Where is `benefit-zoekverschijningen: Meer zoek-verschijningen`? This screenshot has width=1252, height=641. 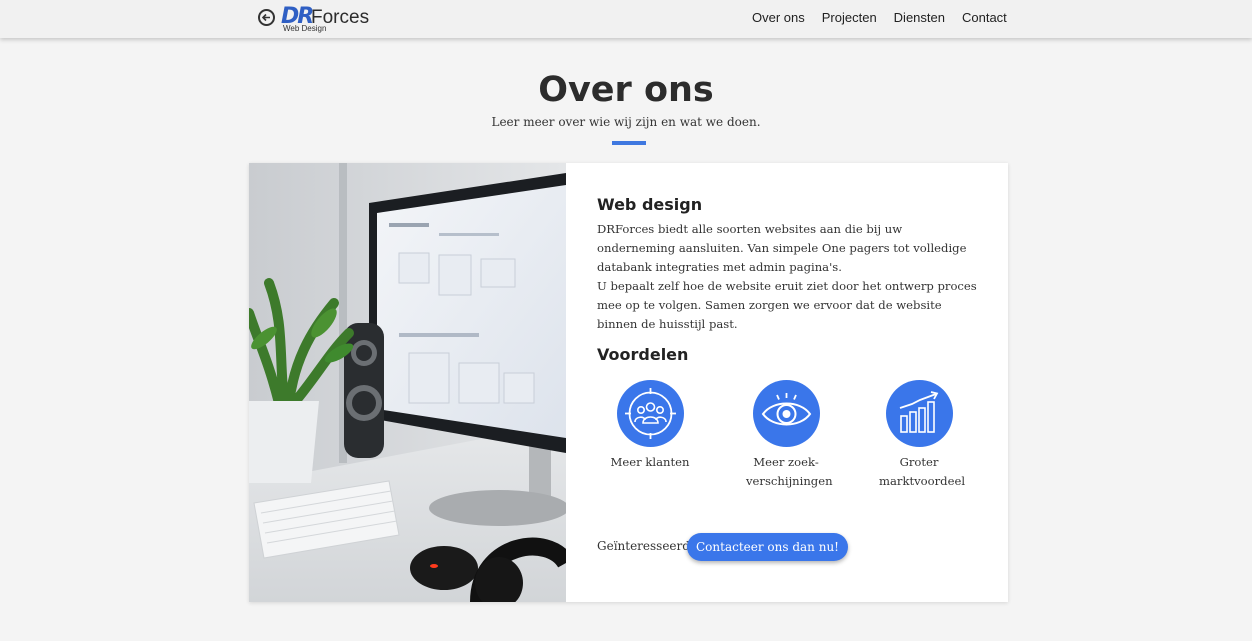
benefit-zoekverschijningen: Meer zoek-verschijningen is located at coordinates (786, 435).